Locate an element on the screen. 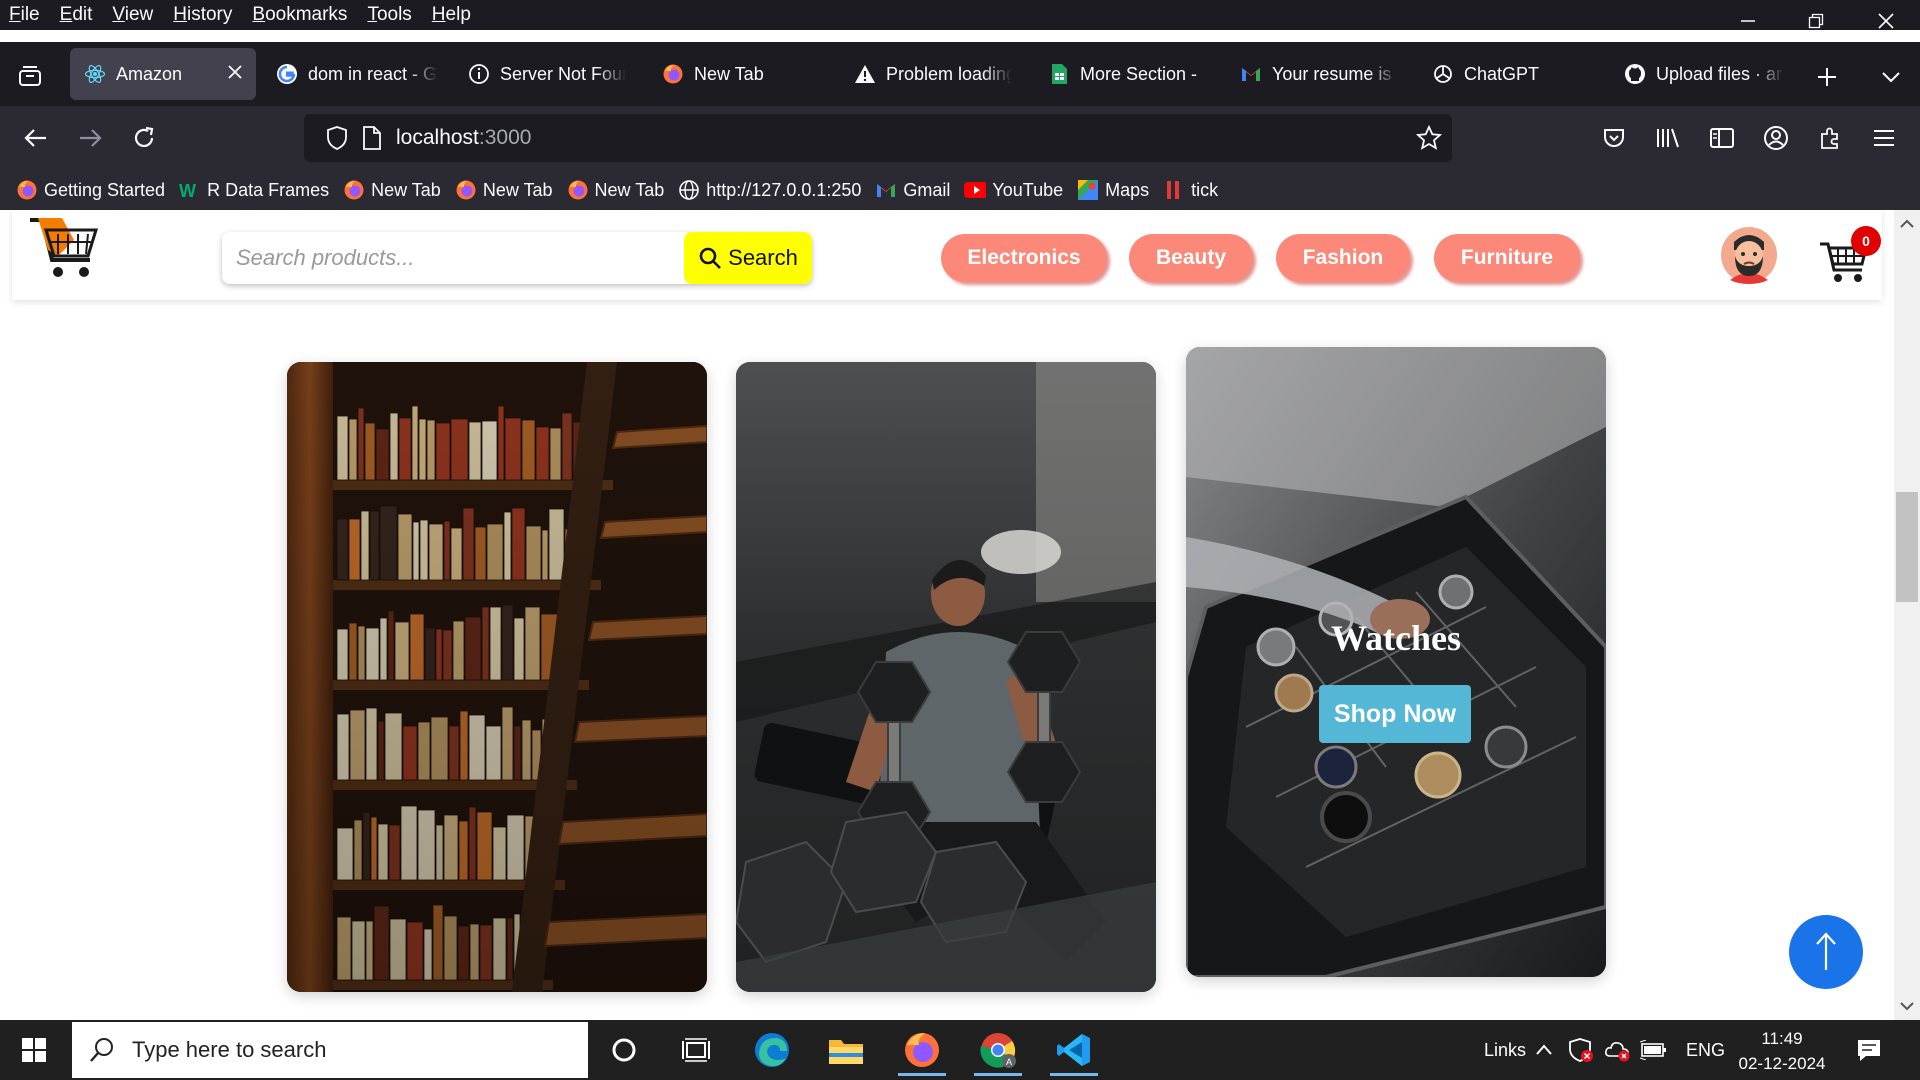 Image resolution: width=1920 pixels, height=1080 pixels. hamburger-icon is located at coordinates (1884, 138).